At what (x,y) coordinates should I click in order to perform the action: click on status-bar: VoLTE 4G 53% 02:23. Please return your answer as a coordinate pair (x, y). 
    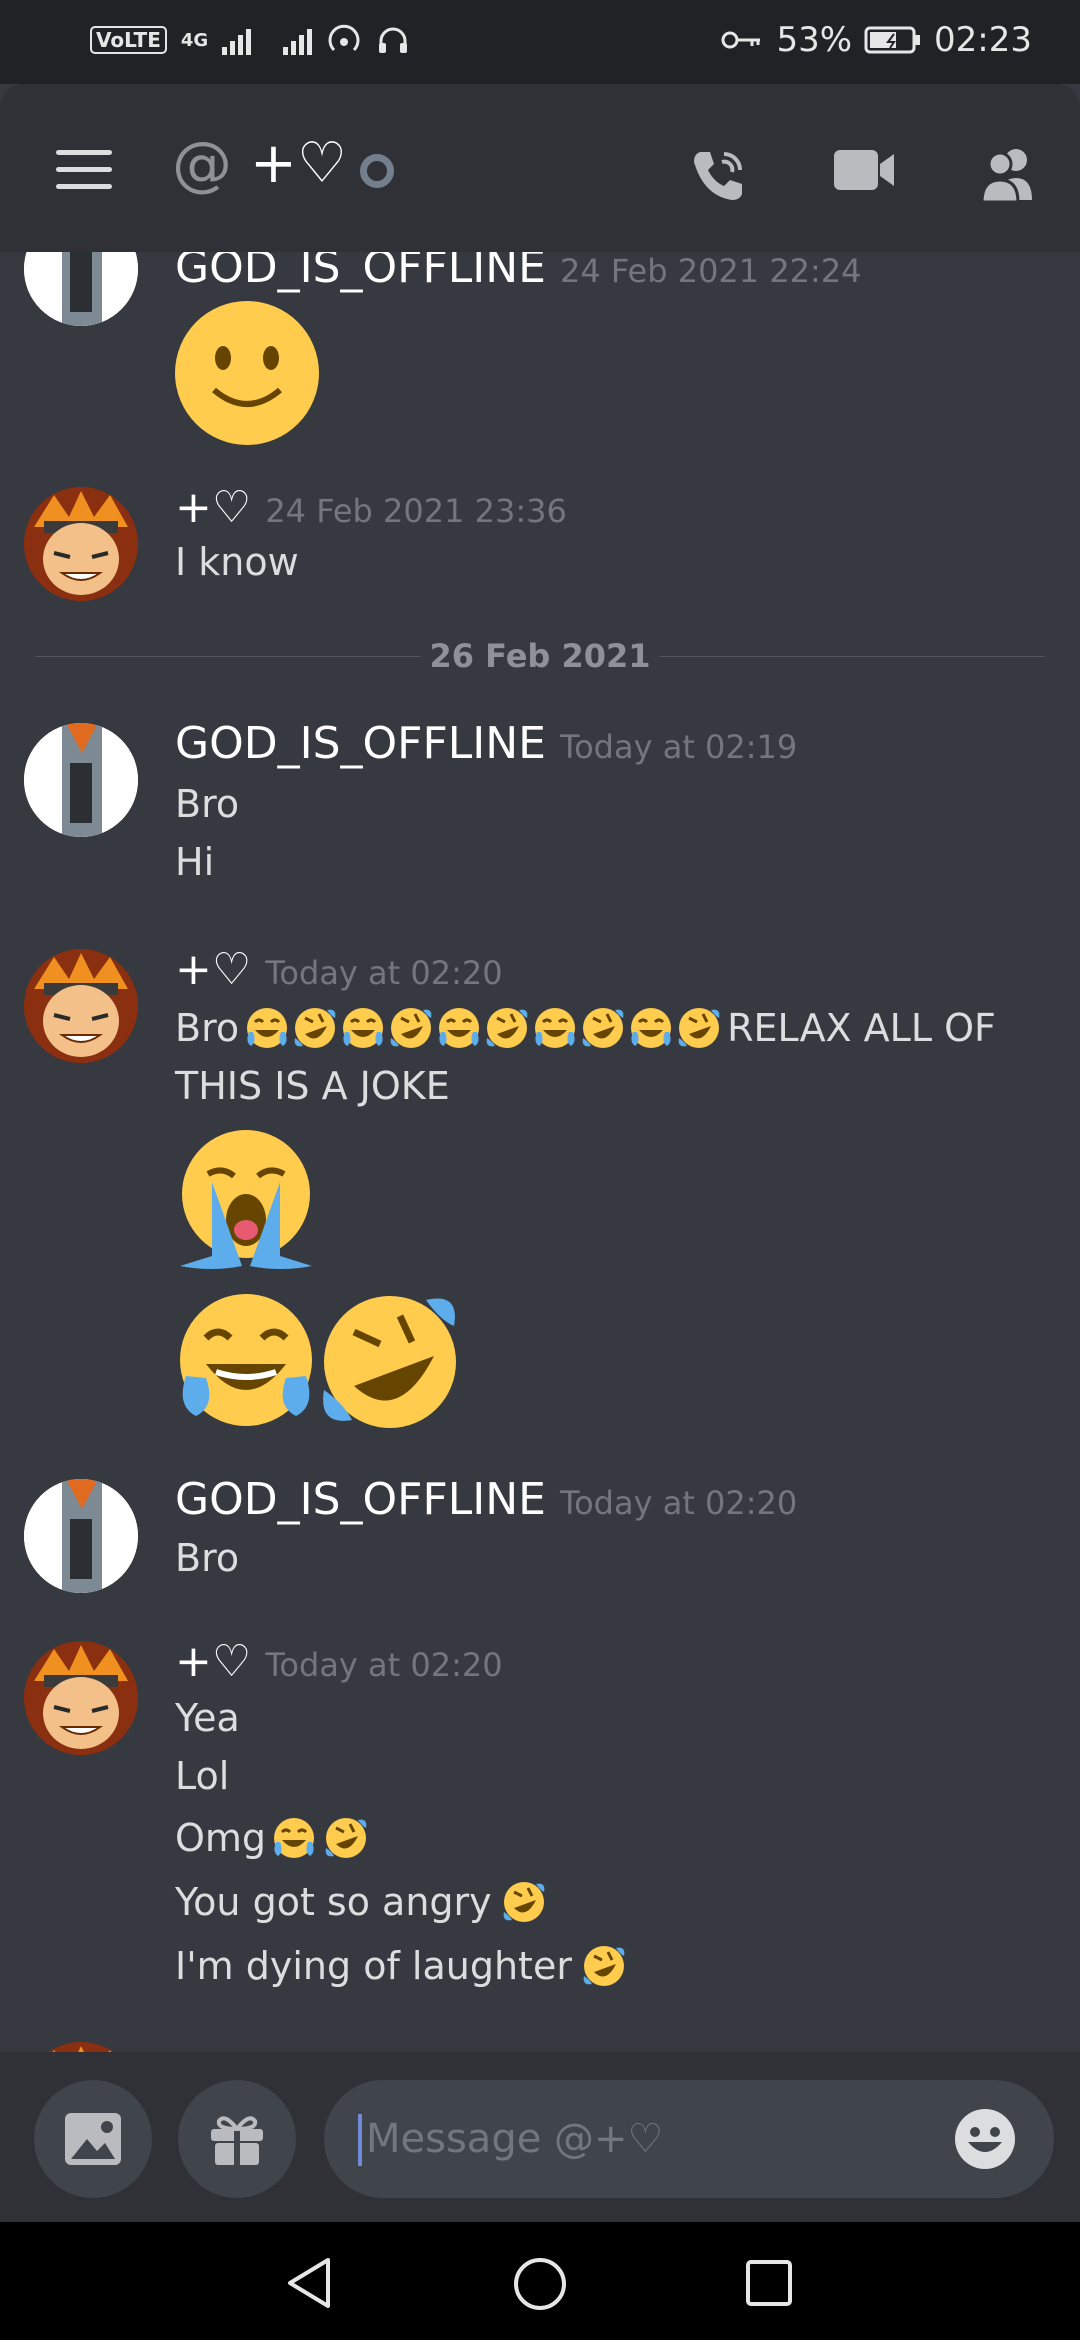
    Looking at the image, I should click on (540, 42).